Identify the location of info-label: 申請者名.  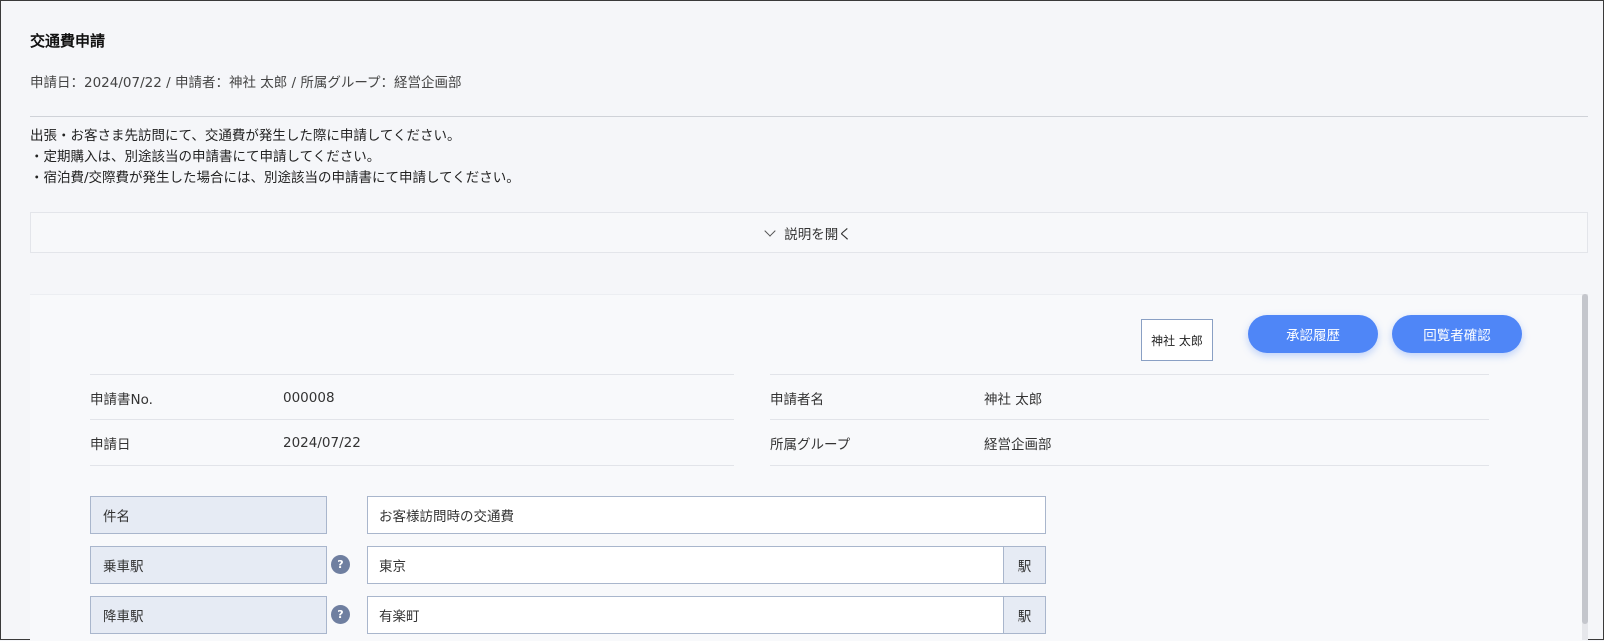
(797, 399).